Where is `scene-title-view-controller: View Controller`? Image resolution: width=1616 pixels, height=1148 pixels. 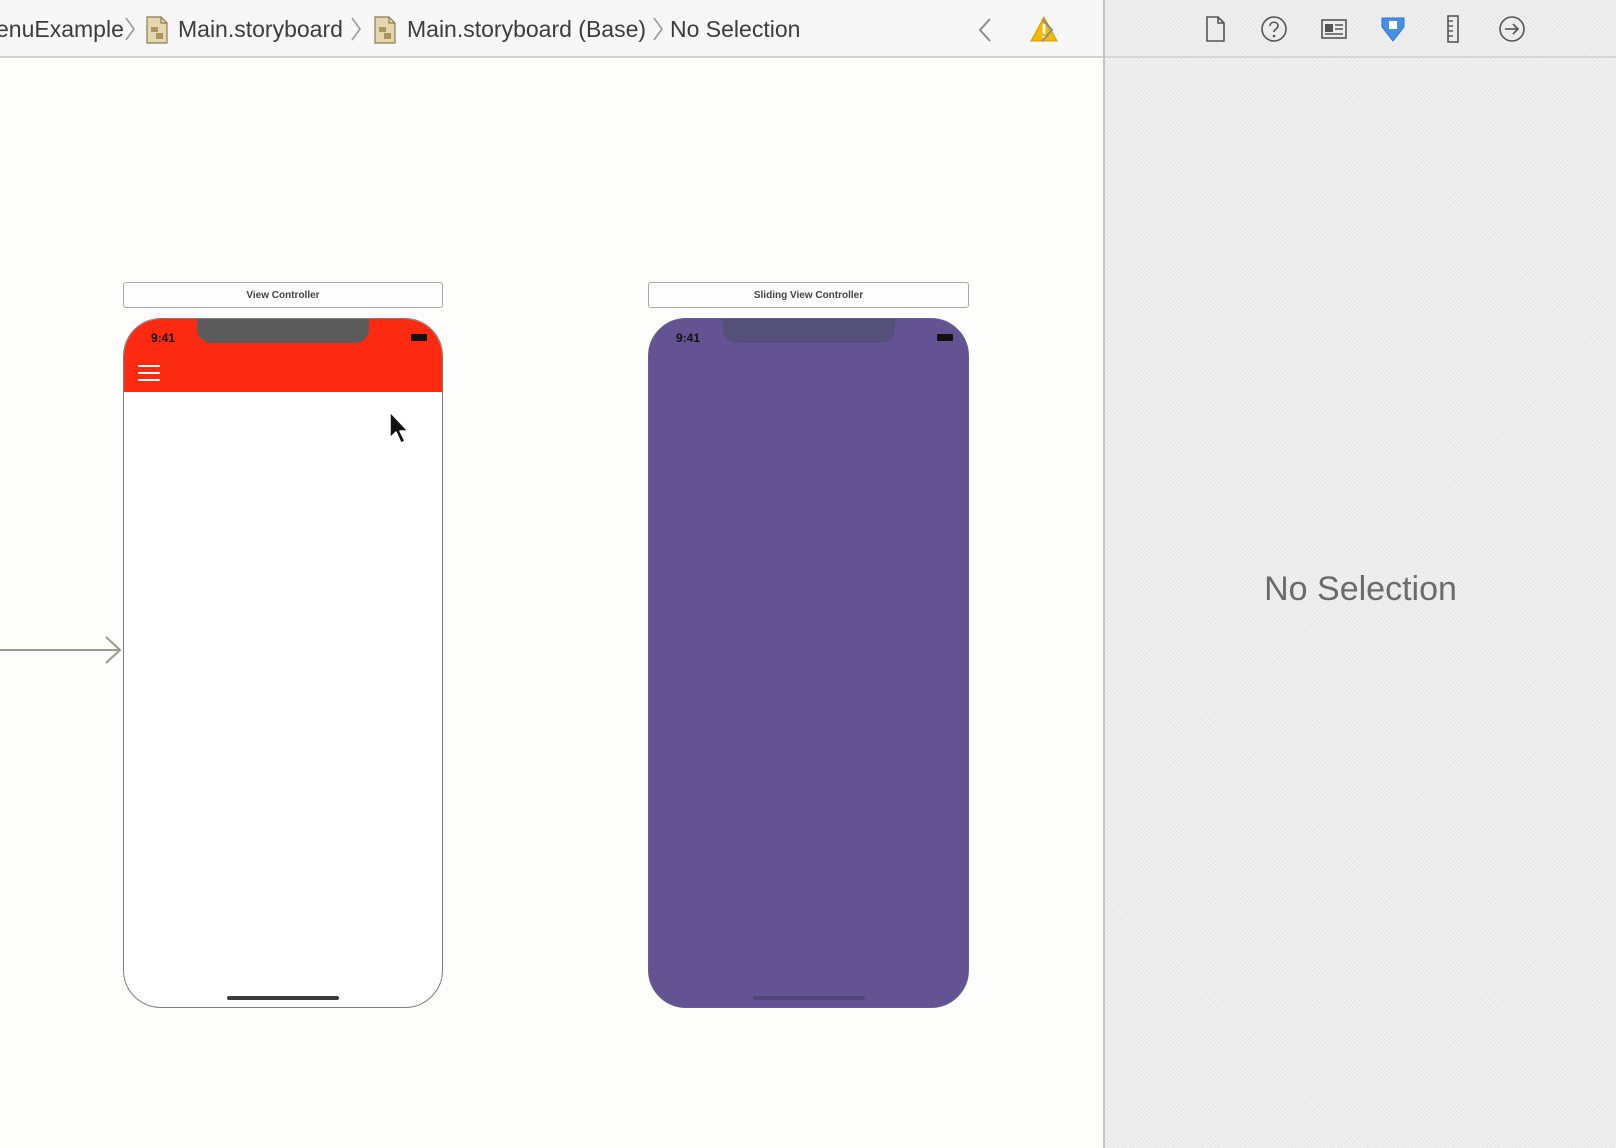 scene-title-view-controller: View Controller is located at coordinates (283, 295).